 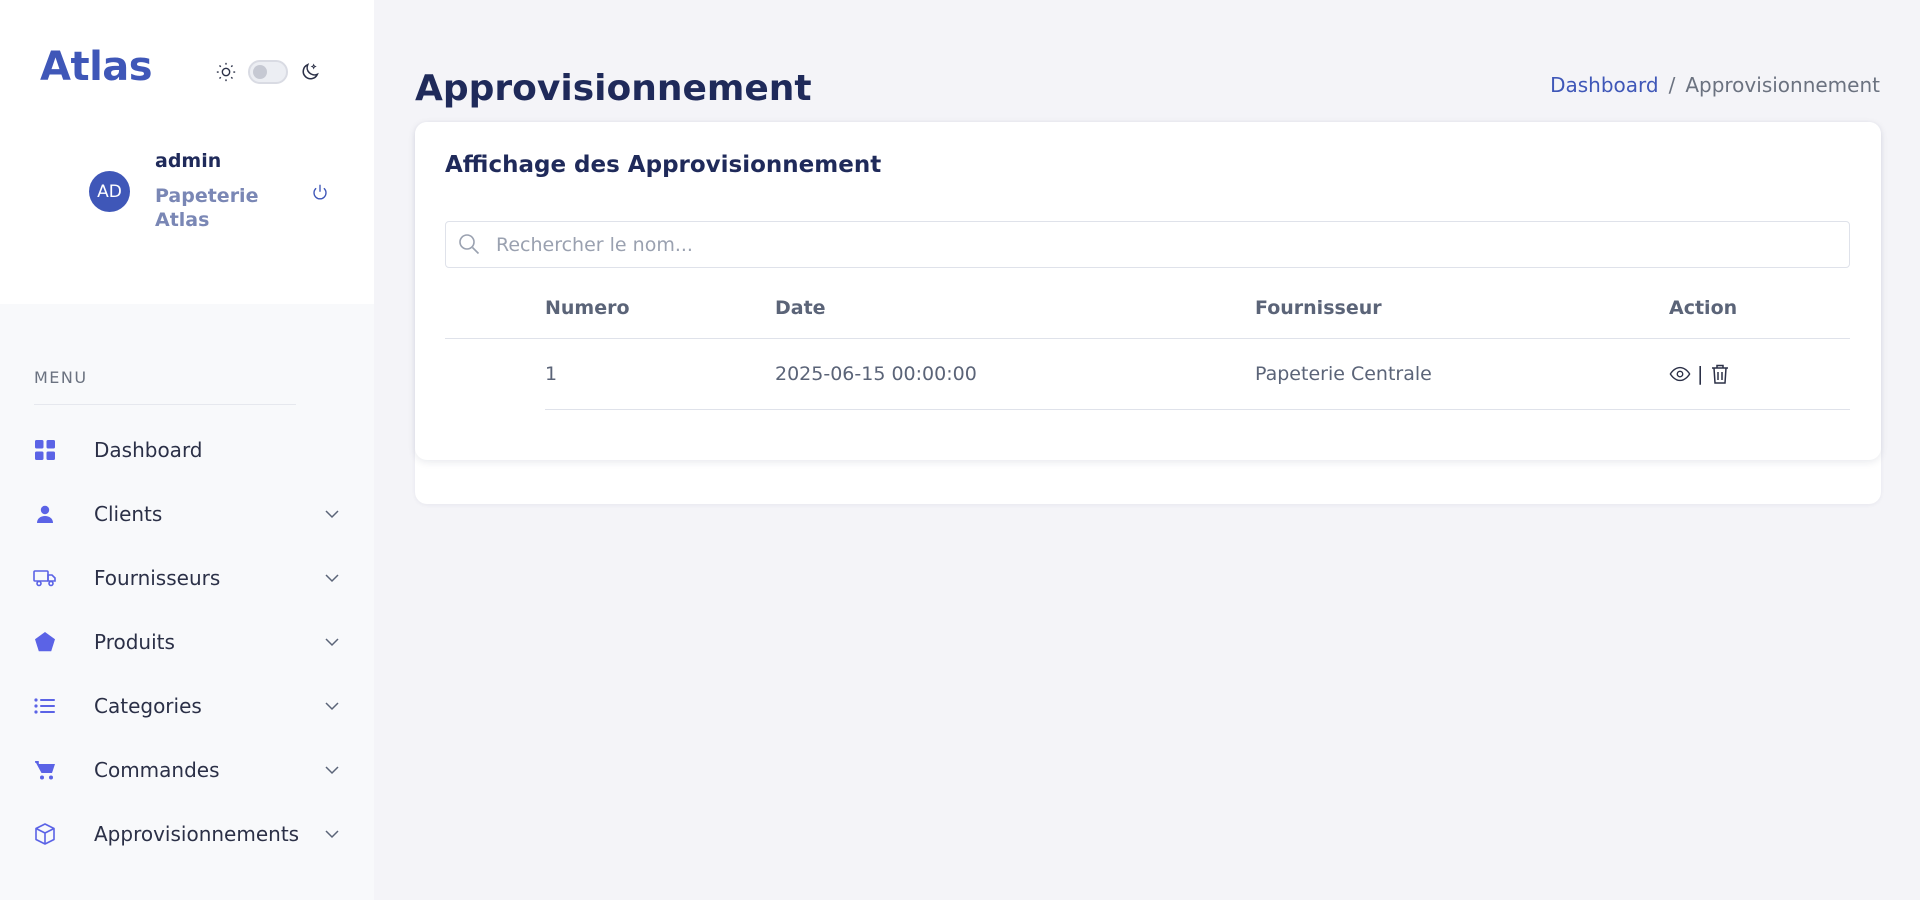 I want to click on column-header-date: Date, so click(x=1015, y=308).